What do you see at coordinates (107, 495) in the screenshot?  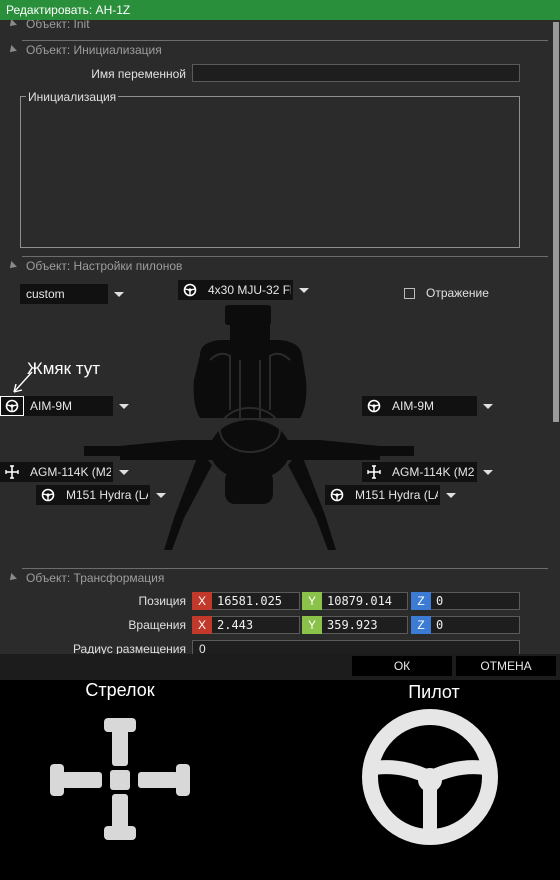 I see `pylon-slot-left-low-value: M151 Hydra (LAU-61)` at bounding box center [107, 495].